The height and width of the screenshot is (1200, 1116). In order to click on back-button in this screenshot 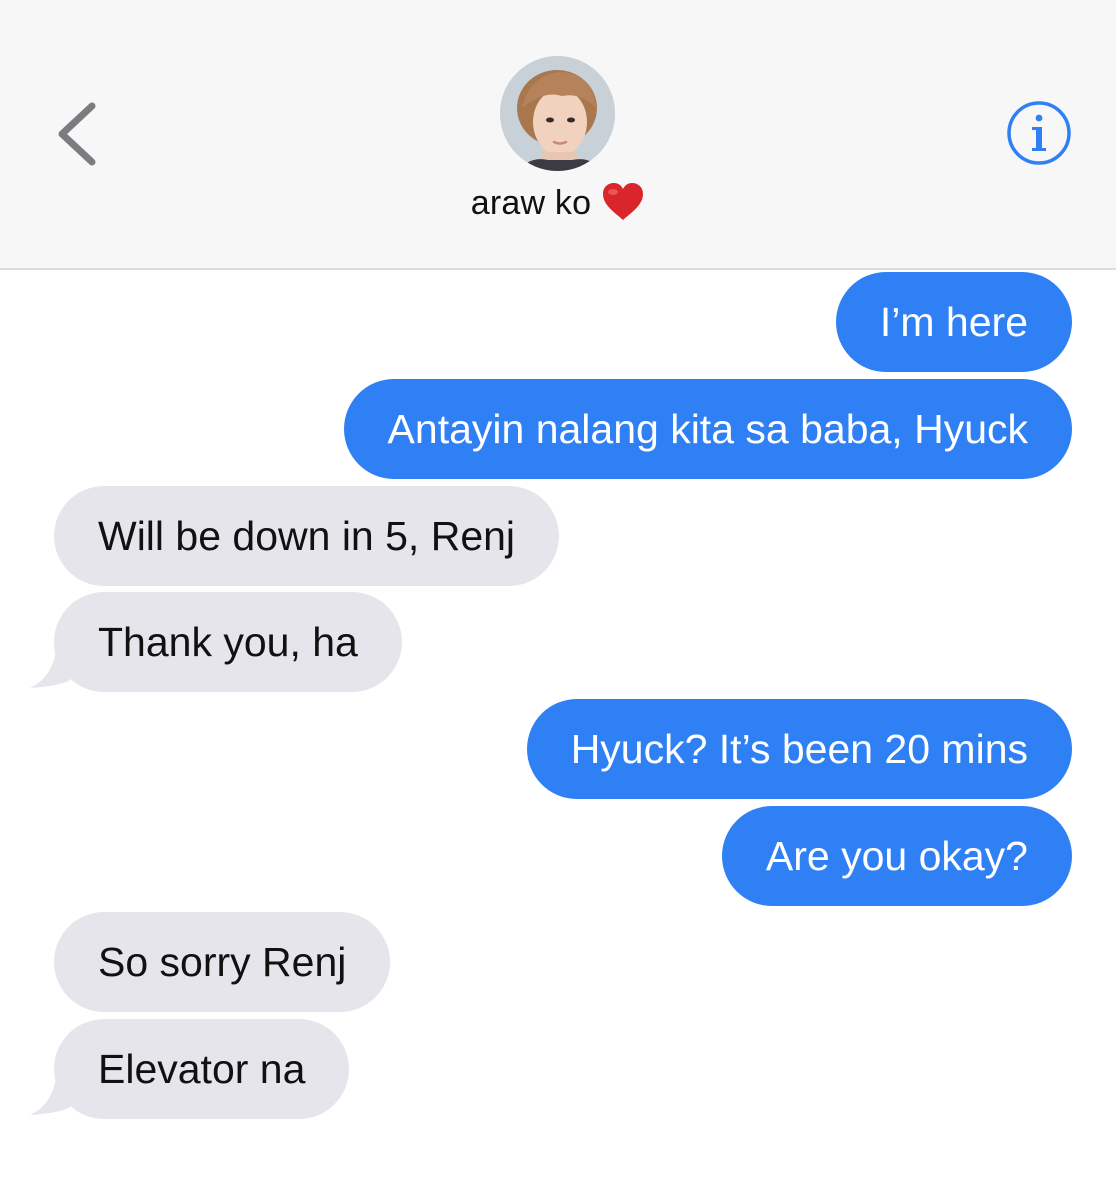, I will do `click(78, 134)`.